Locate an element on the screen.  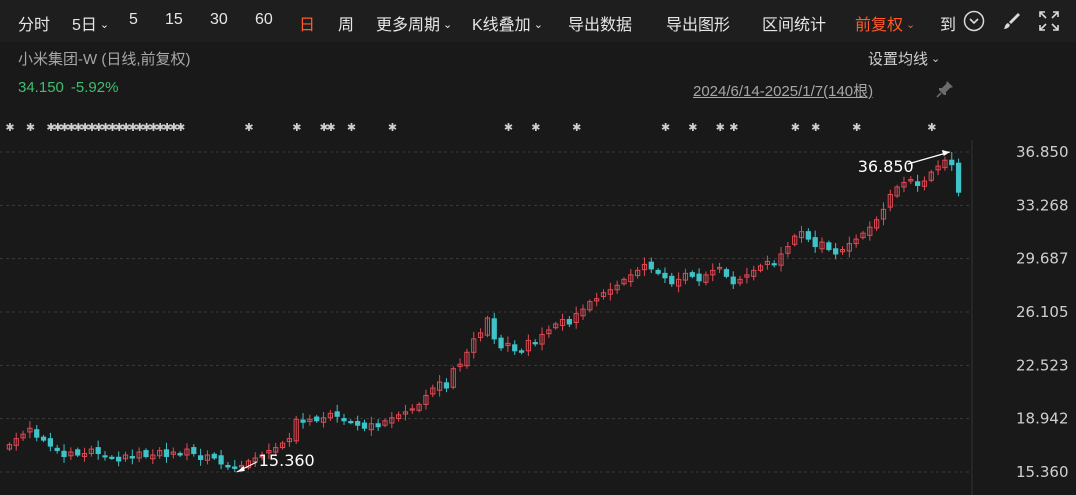
ma-settings-dropdown: 设置均线 ⌄ is located at coordinates (904, 58).